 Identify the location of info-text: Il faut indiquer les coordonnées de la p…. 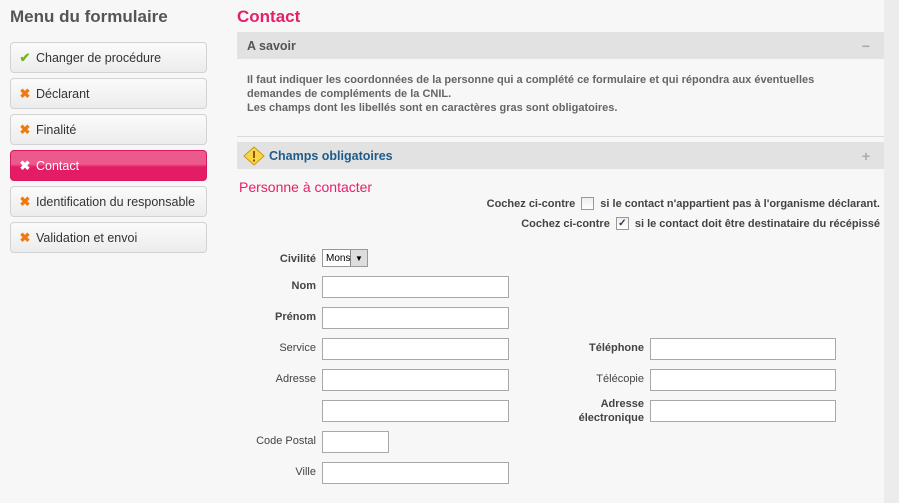
(562, 94).